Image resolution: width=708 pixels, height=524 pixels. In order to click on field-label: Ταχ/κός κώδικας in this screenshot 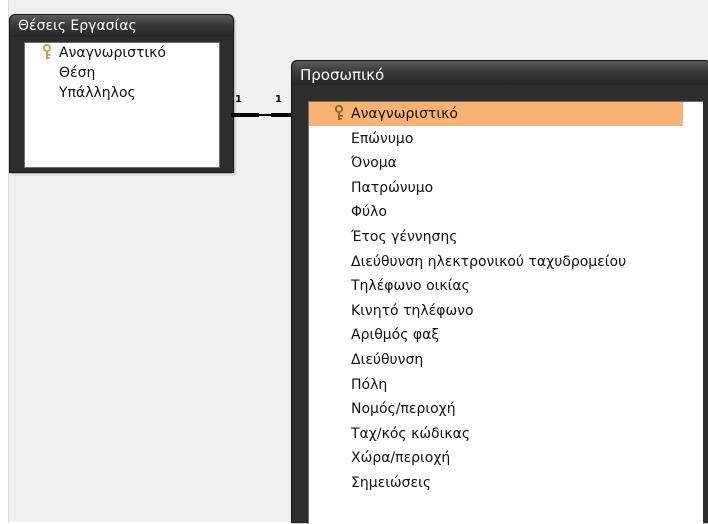, I will do `click(411, 433)`.